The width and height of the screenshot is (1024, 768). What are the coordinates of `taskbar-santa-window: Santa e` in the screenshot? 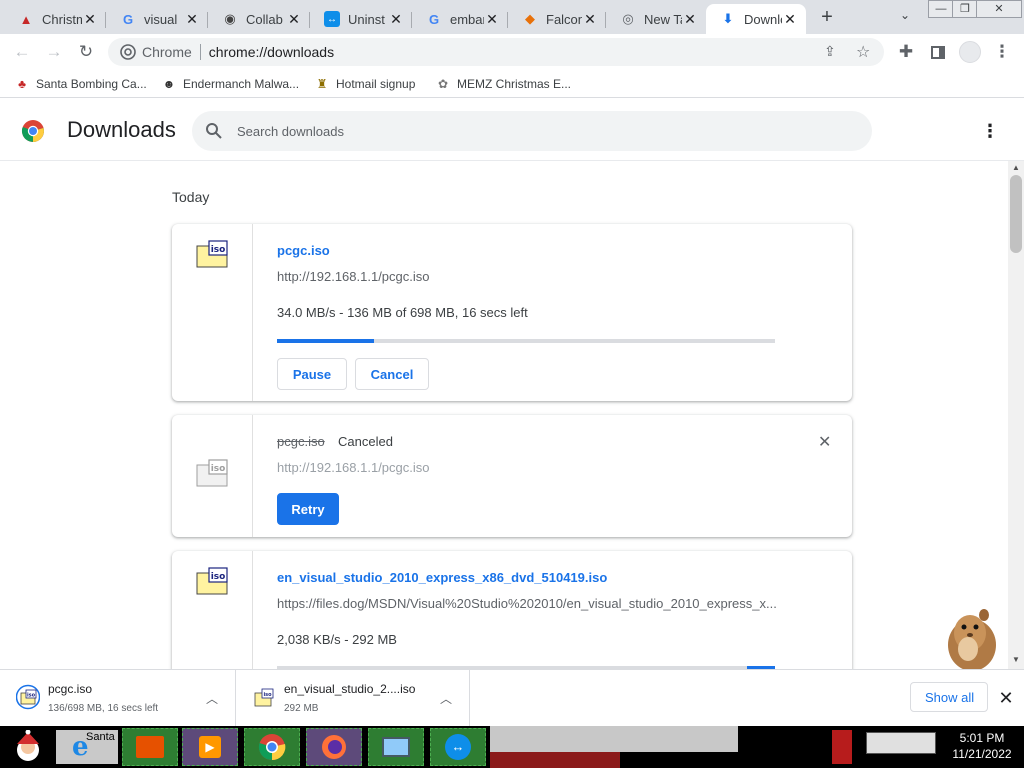 It's located at (87, 747).